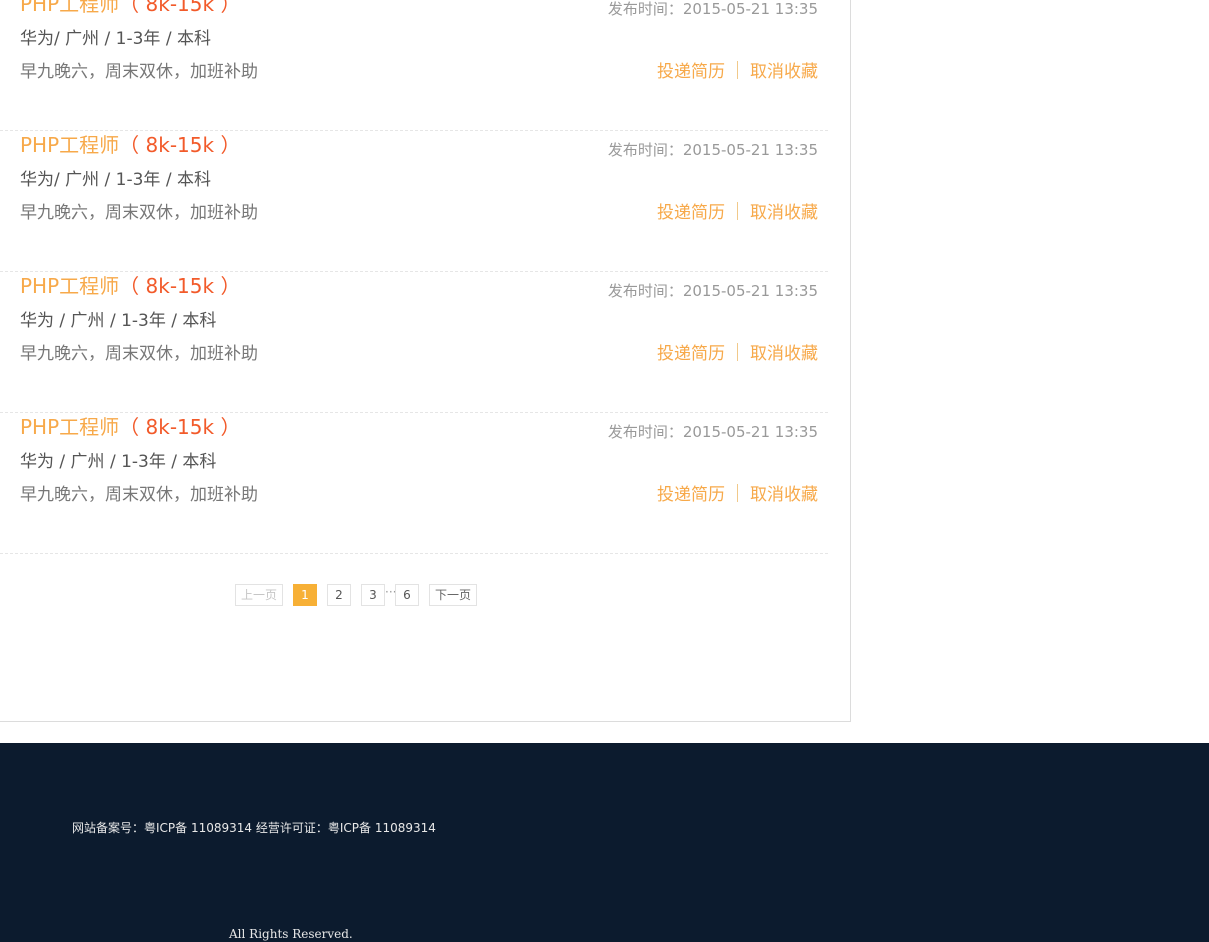  What do you see at coordinates (305, 595) in the screenshot?
I see `page-button-1: 1` at bounding box center [305, 595].